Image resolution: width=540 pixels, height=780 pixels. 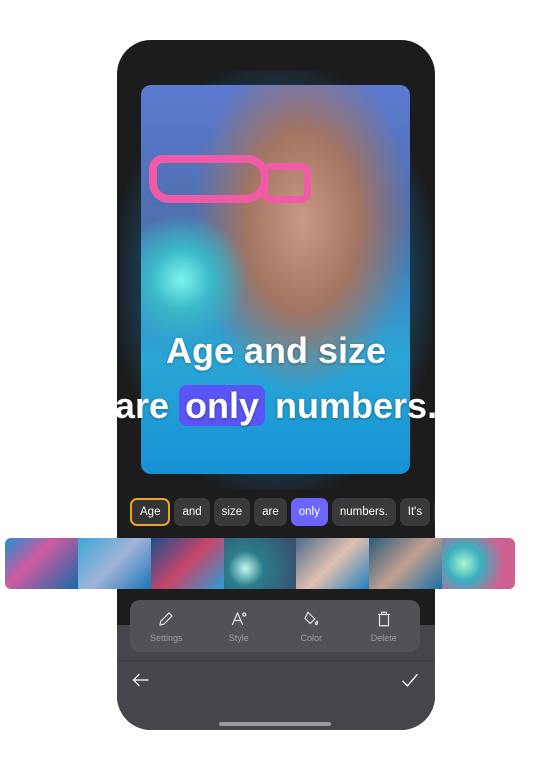 What do you see at coordinates (239, 618) in the screenshot?
I see `font-style-icon` at bounding box center [239, 618].